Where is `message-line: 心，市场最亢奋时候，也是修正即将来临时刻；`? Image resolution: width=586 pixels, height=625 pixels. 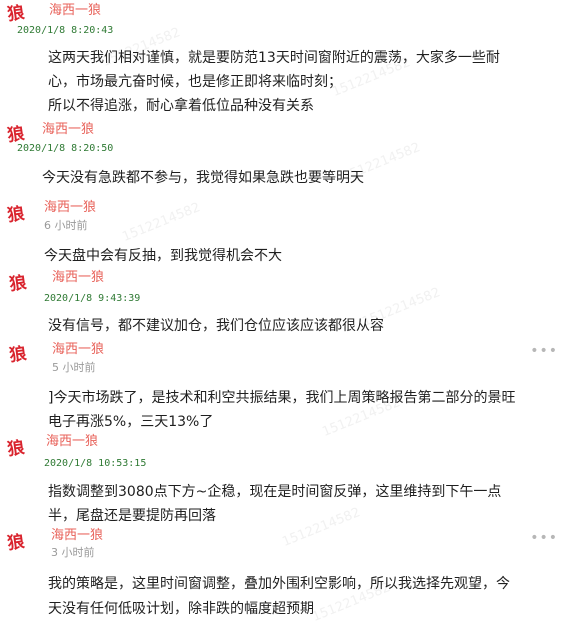 message-line: 心，市场最亢奋时候，也是修正即将来临时刻； is located at coordinates (195, 82).